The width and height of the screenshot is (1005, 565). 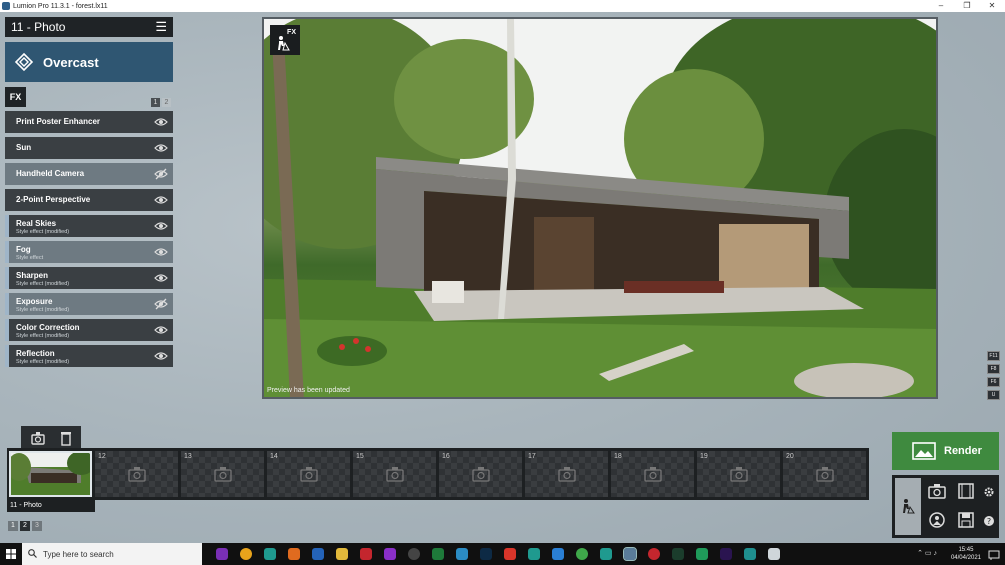 What do you see at coordinates (993, 356) in the screenshot?
I see `key-f11-button: F11` at bounding box center [993, 356].